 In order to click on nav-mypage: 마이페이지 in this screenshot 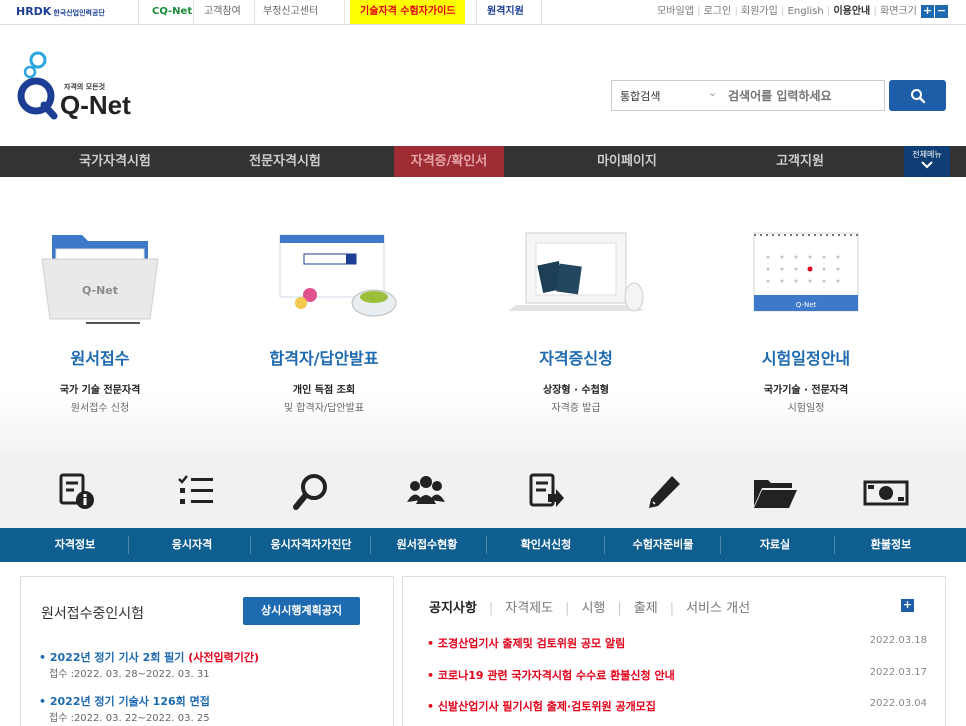, I will do `click(627, 161)`.